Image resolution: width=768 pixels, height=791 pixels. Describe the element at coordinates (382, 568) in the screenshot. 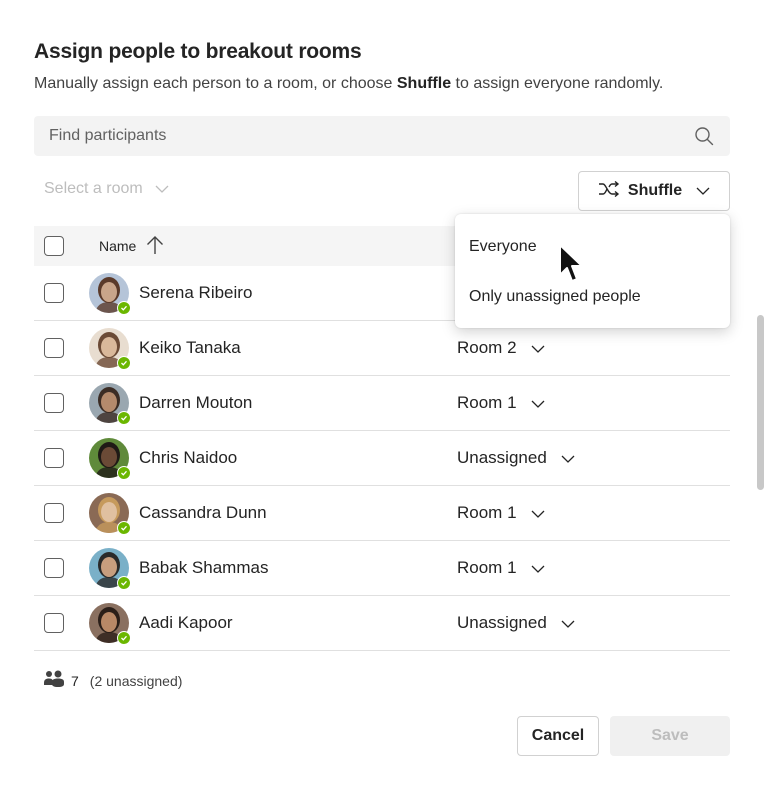

I see `table-row: Babak Shammas Room 1` at that location.